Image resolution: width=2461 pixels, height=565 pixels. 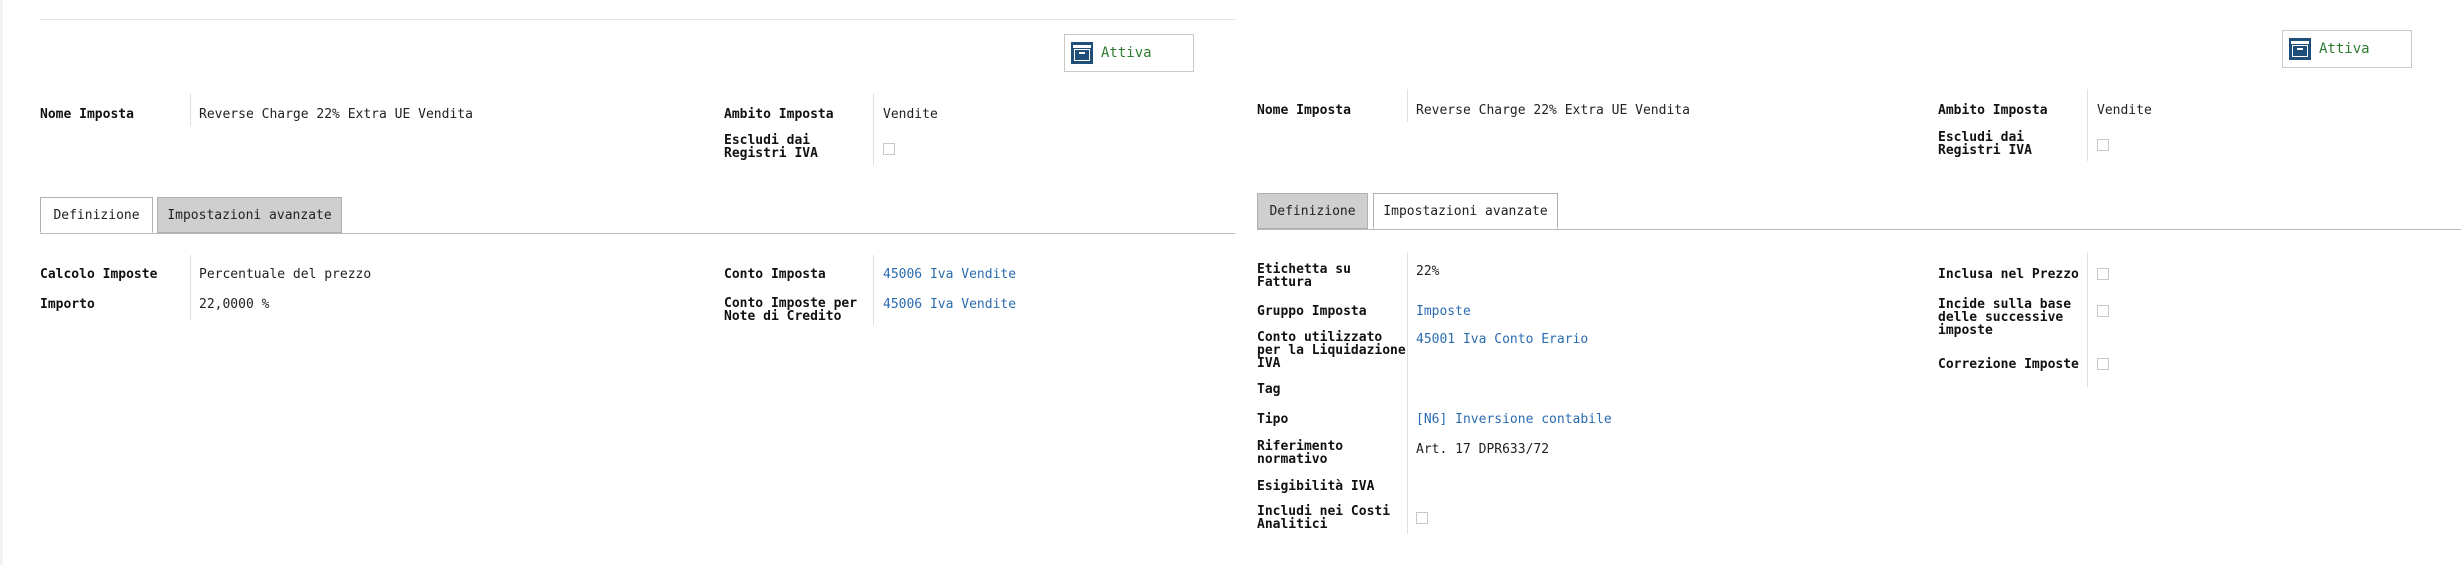 I want to click on conto-liquidazione-label: Conto utilizzato per la Liquidazione IVA, so click(x=1331, y=350).